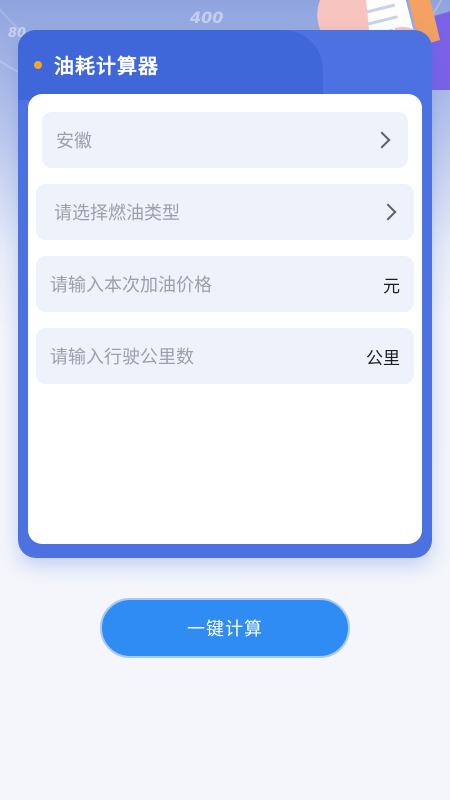 The width and height of the screenshot is (450, 800). What do you see at coordinates (225, 140) in the screenshot?
I see `province-select: 安徽` at bounding box center [225, 140].